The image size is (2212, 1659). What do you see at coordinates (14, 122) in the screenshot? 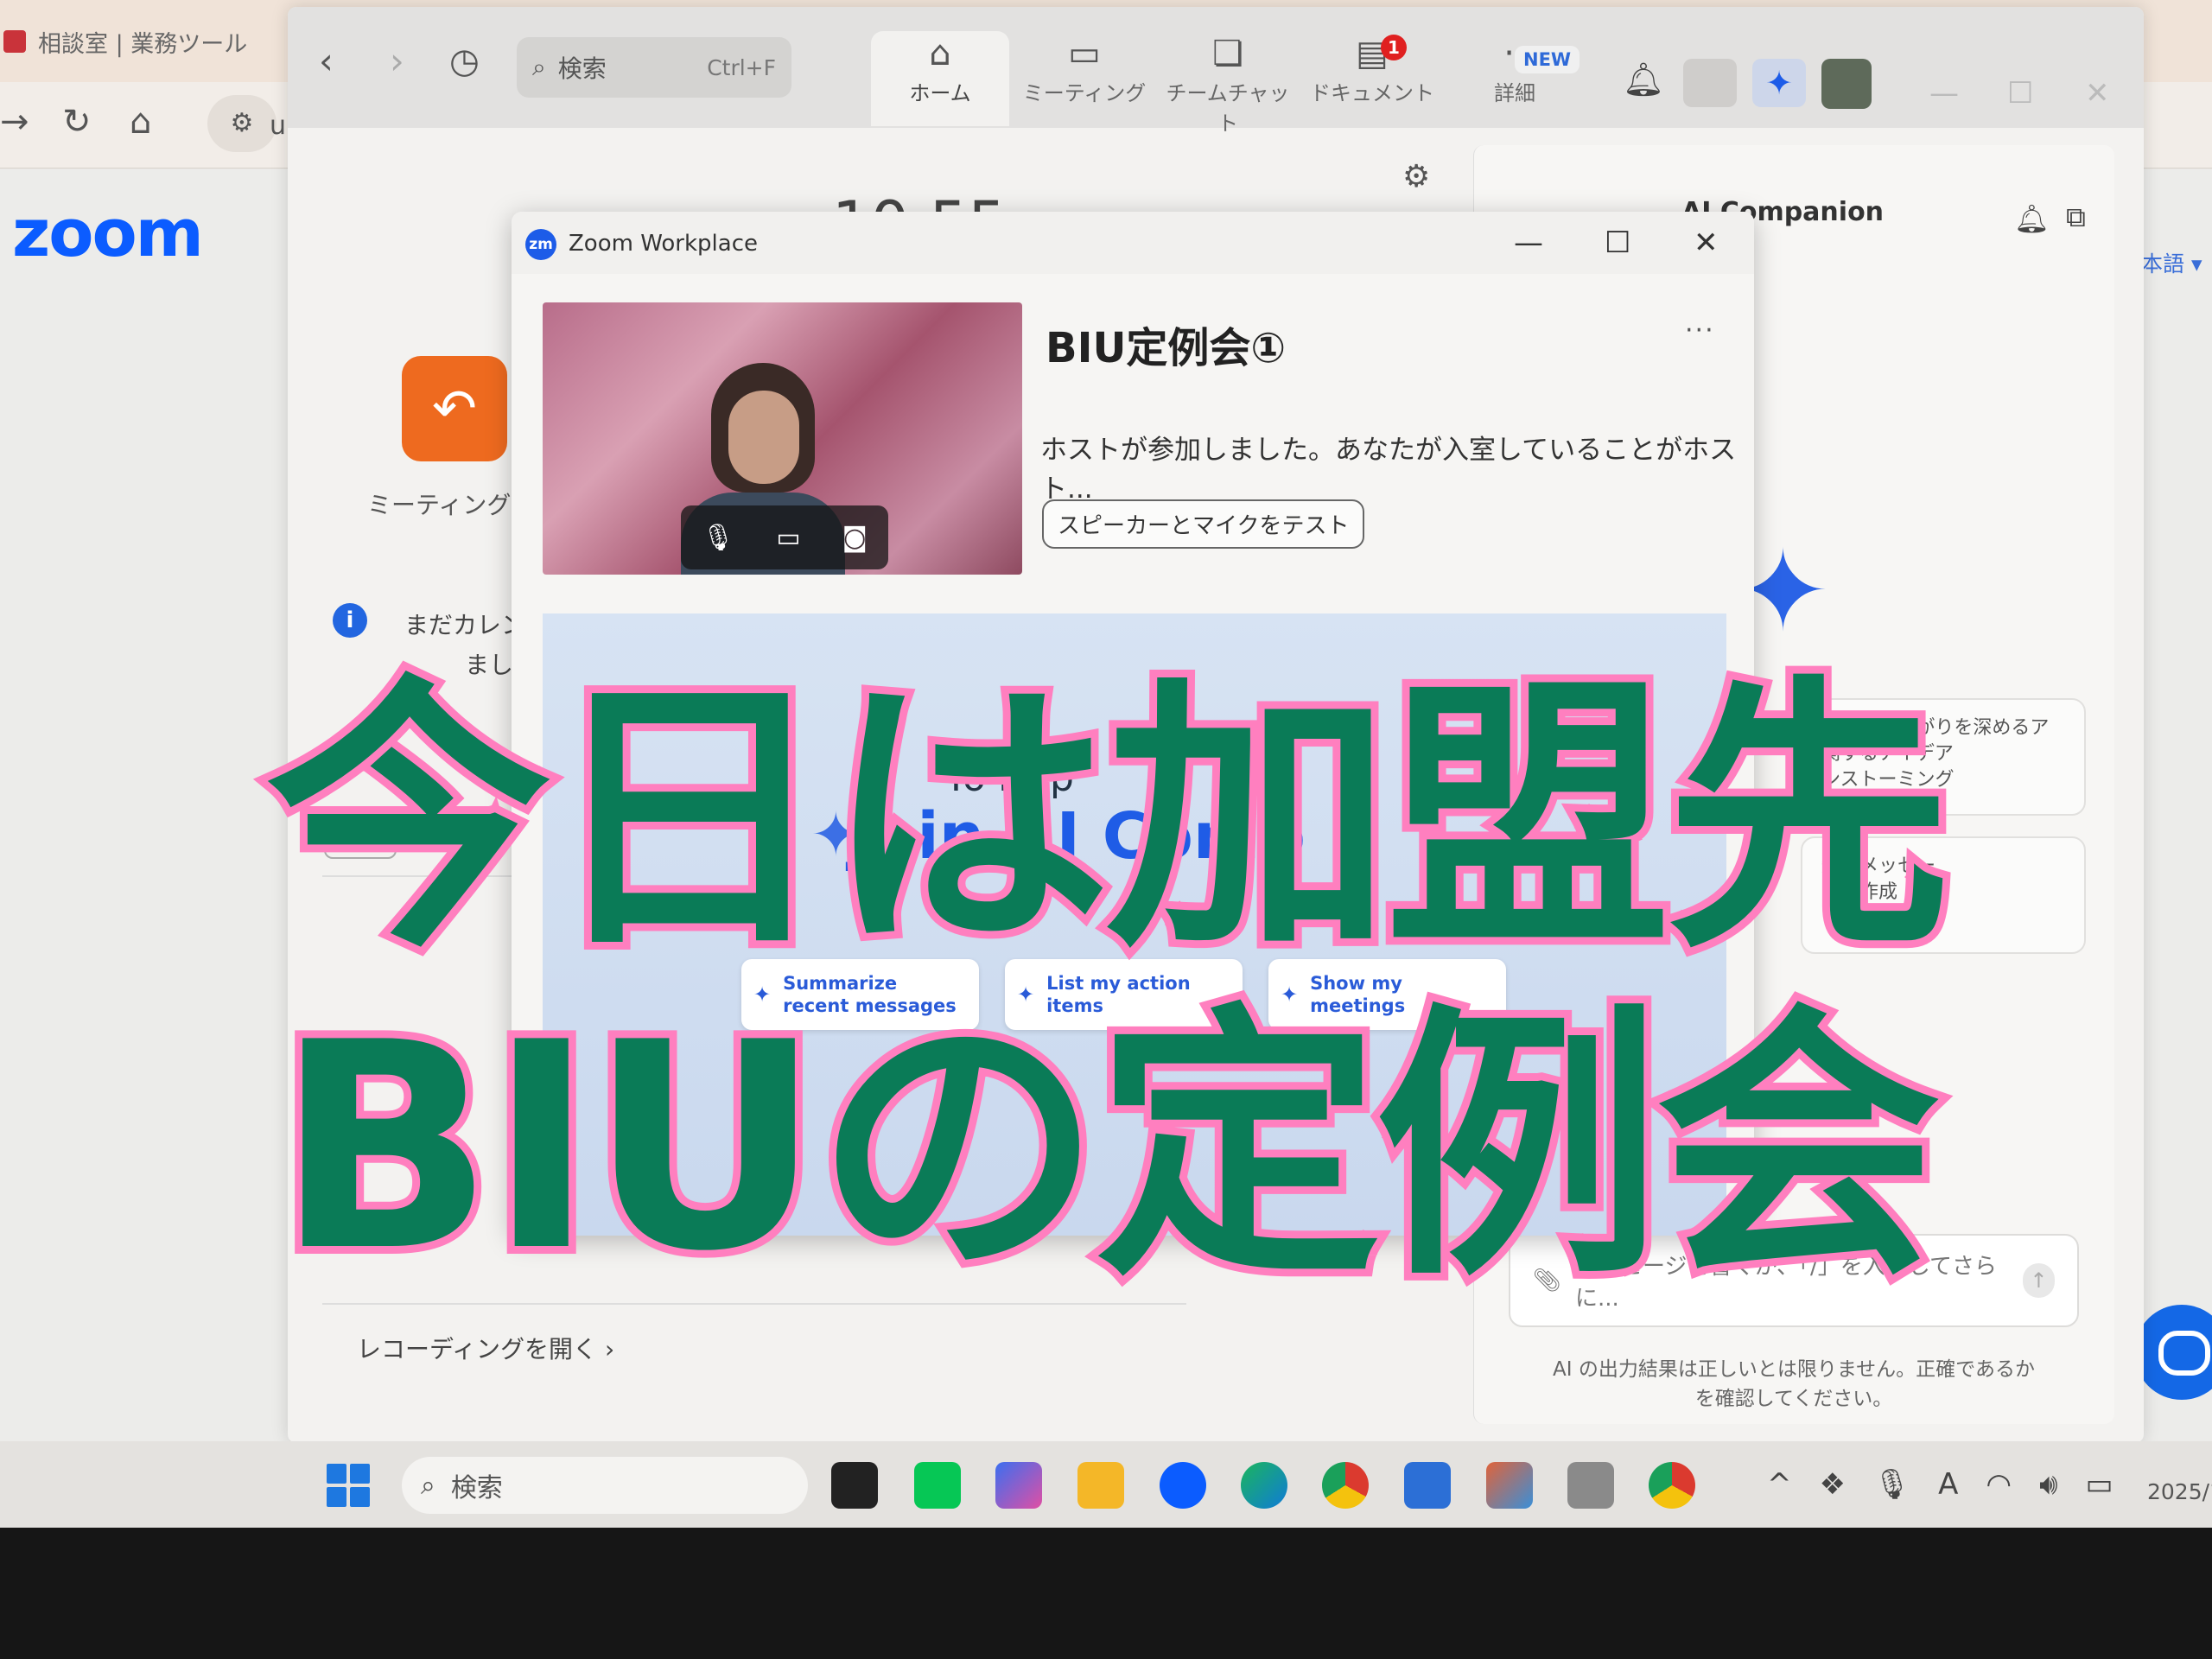
I see `forward-arrow-icon: →` at bounding box center [14, 122].